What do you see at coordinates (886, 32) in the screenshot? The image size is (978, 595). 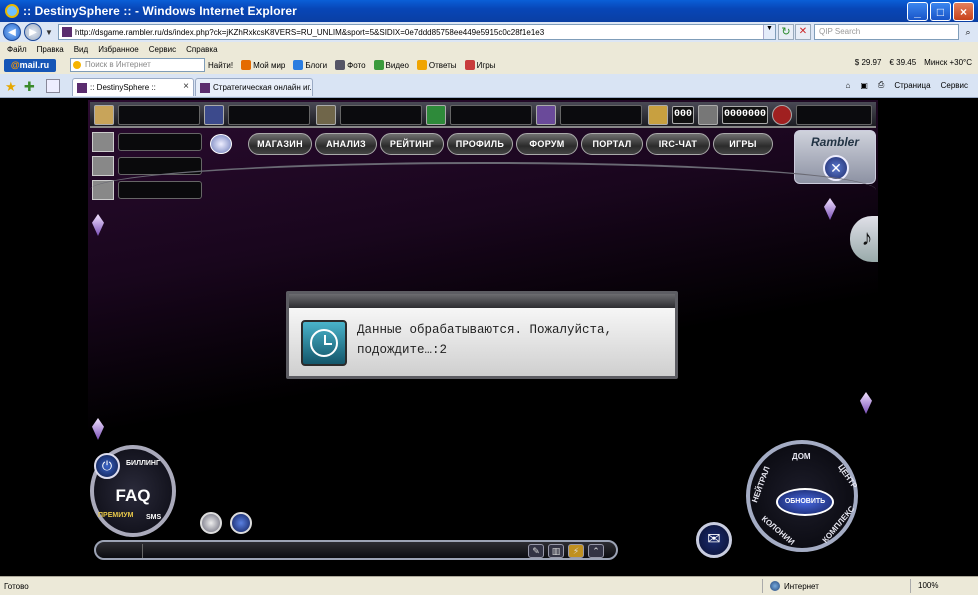 I see `qip-search-input: QIP Search` at bounding box center [886, 32].